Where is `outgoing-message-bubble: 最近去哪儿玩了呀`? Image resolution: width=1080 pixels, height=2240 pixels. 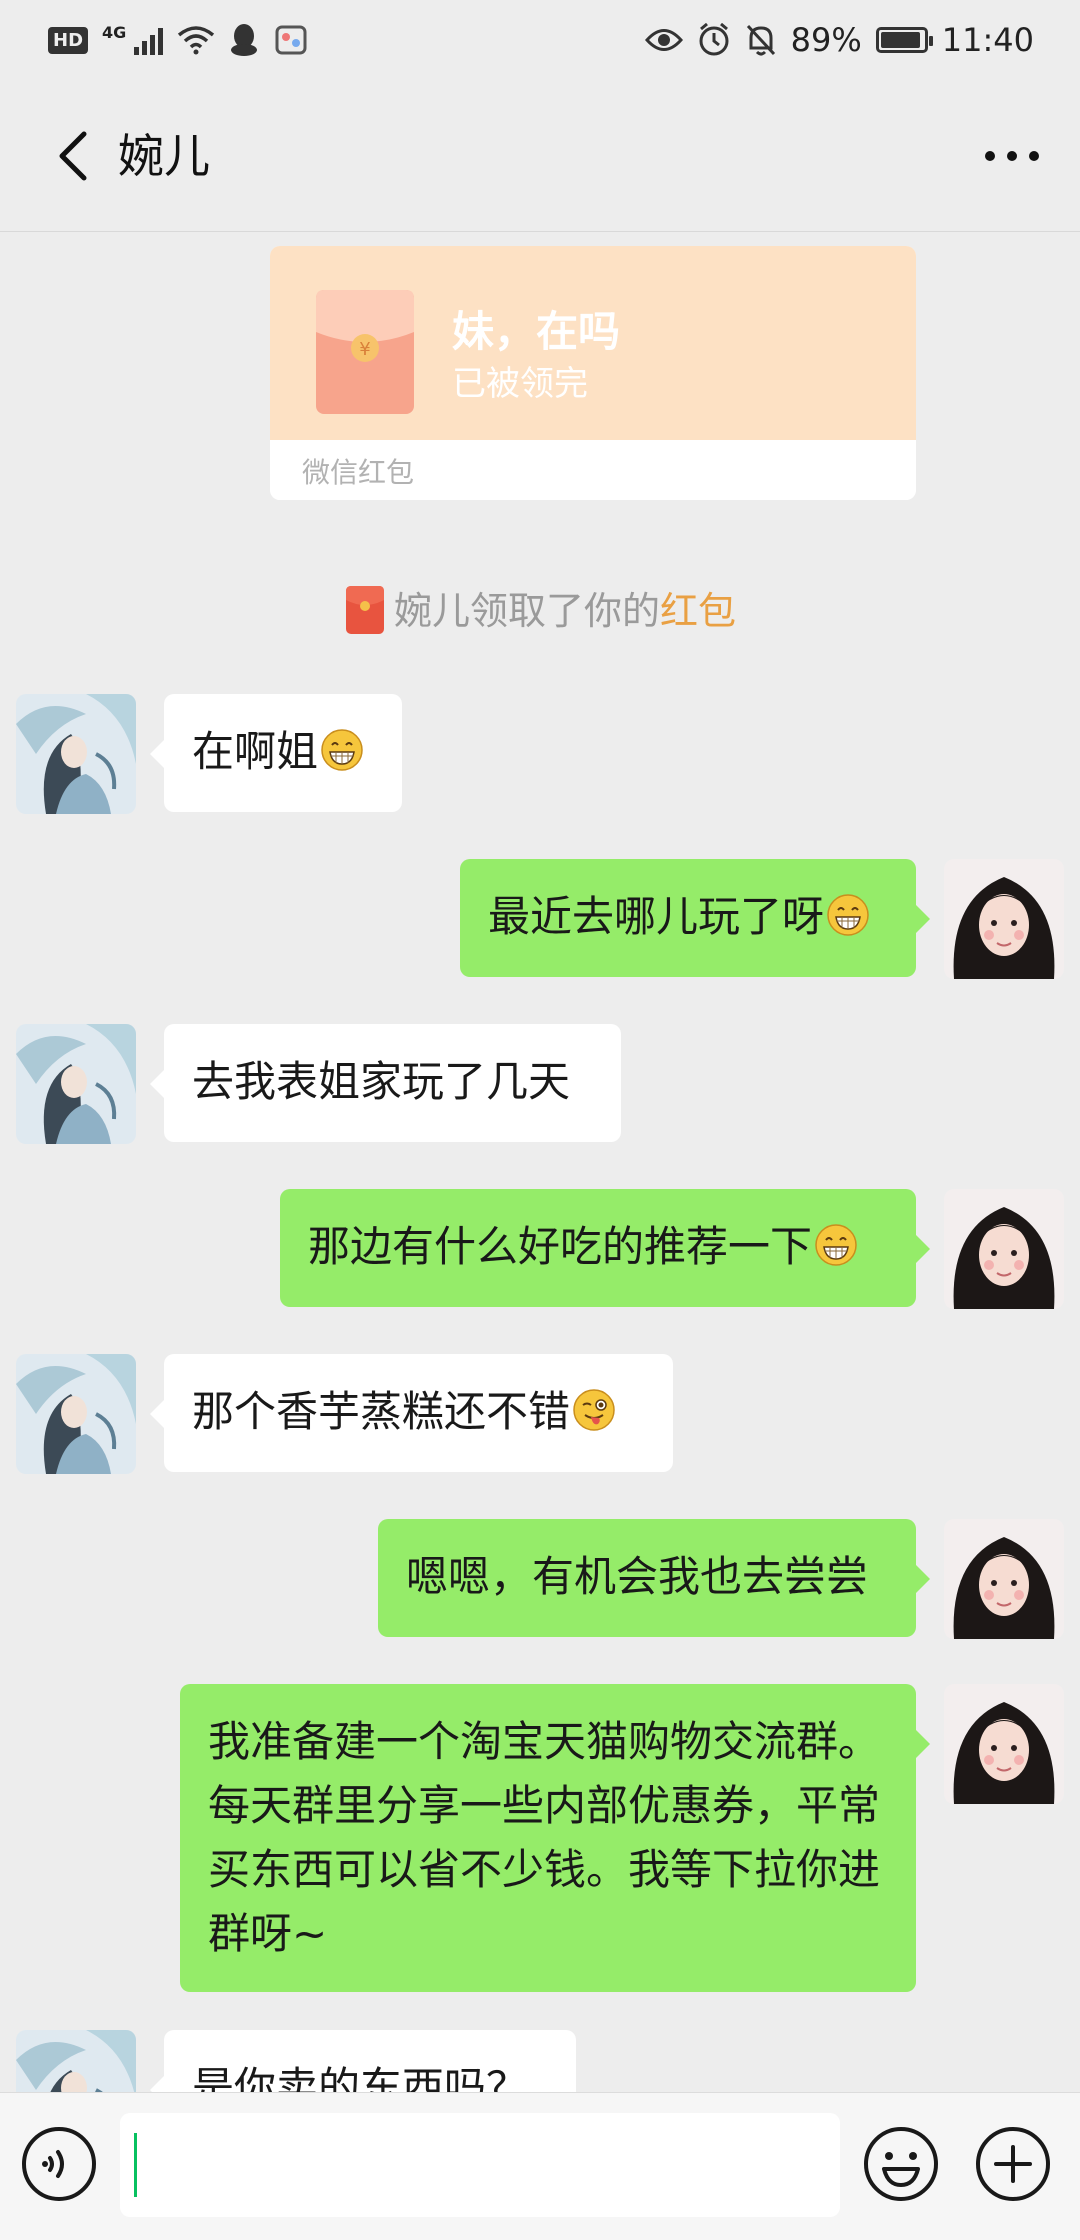 outgoing-message-bubble: 最近去哪儿玩了呀 is located at coordinates (695, 918).